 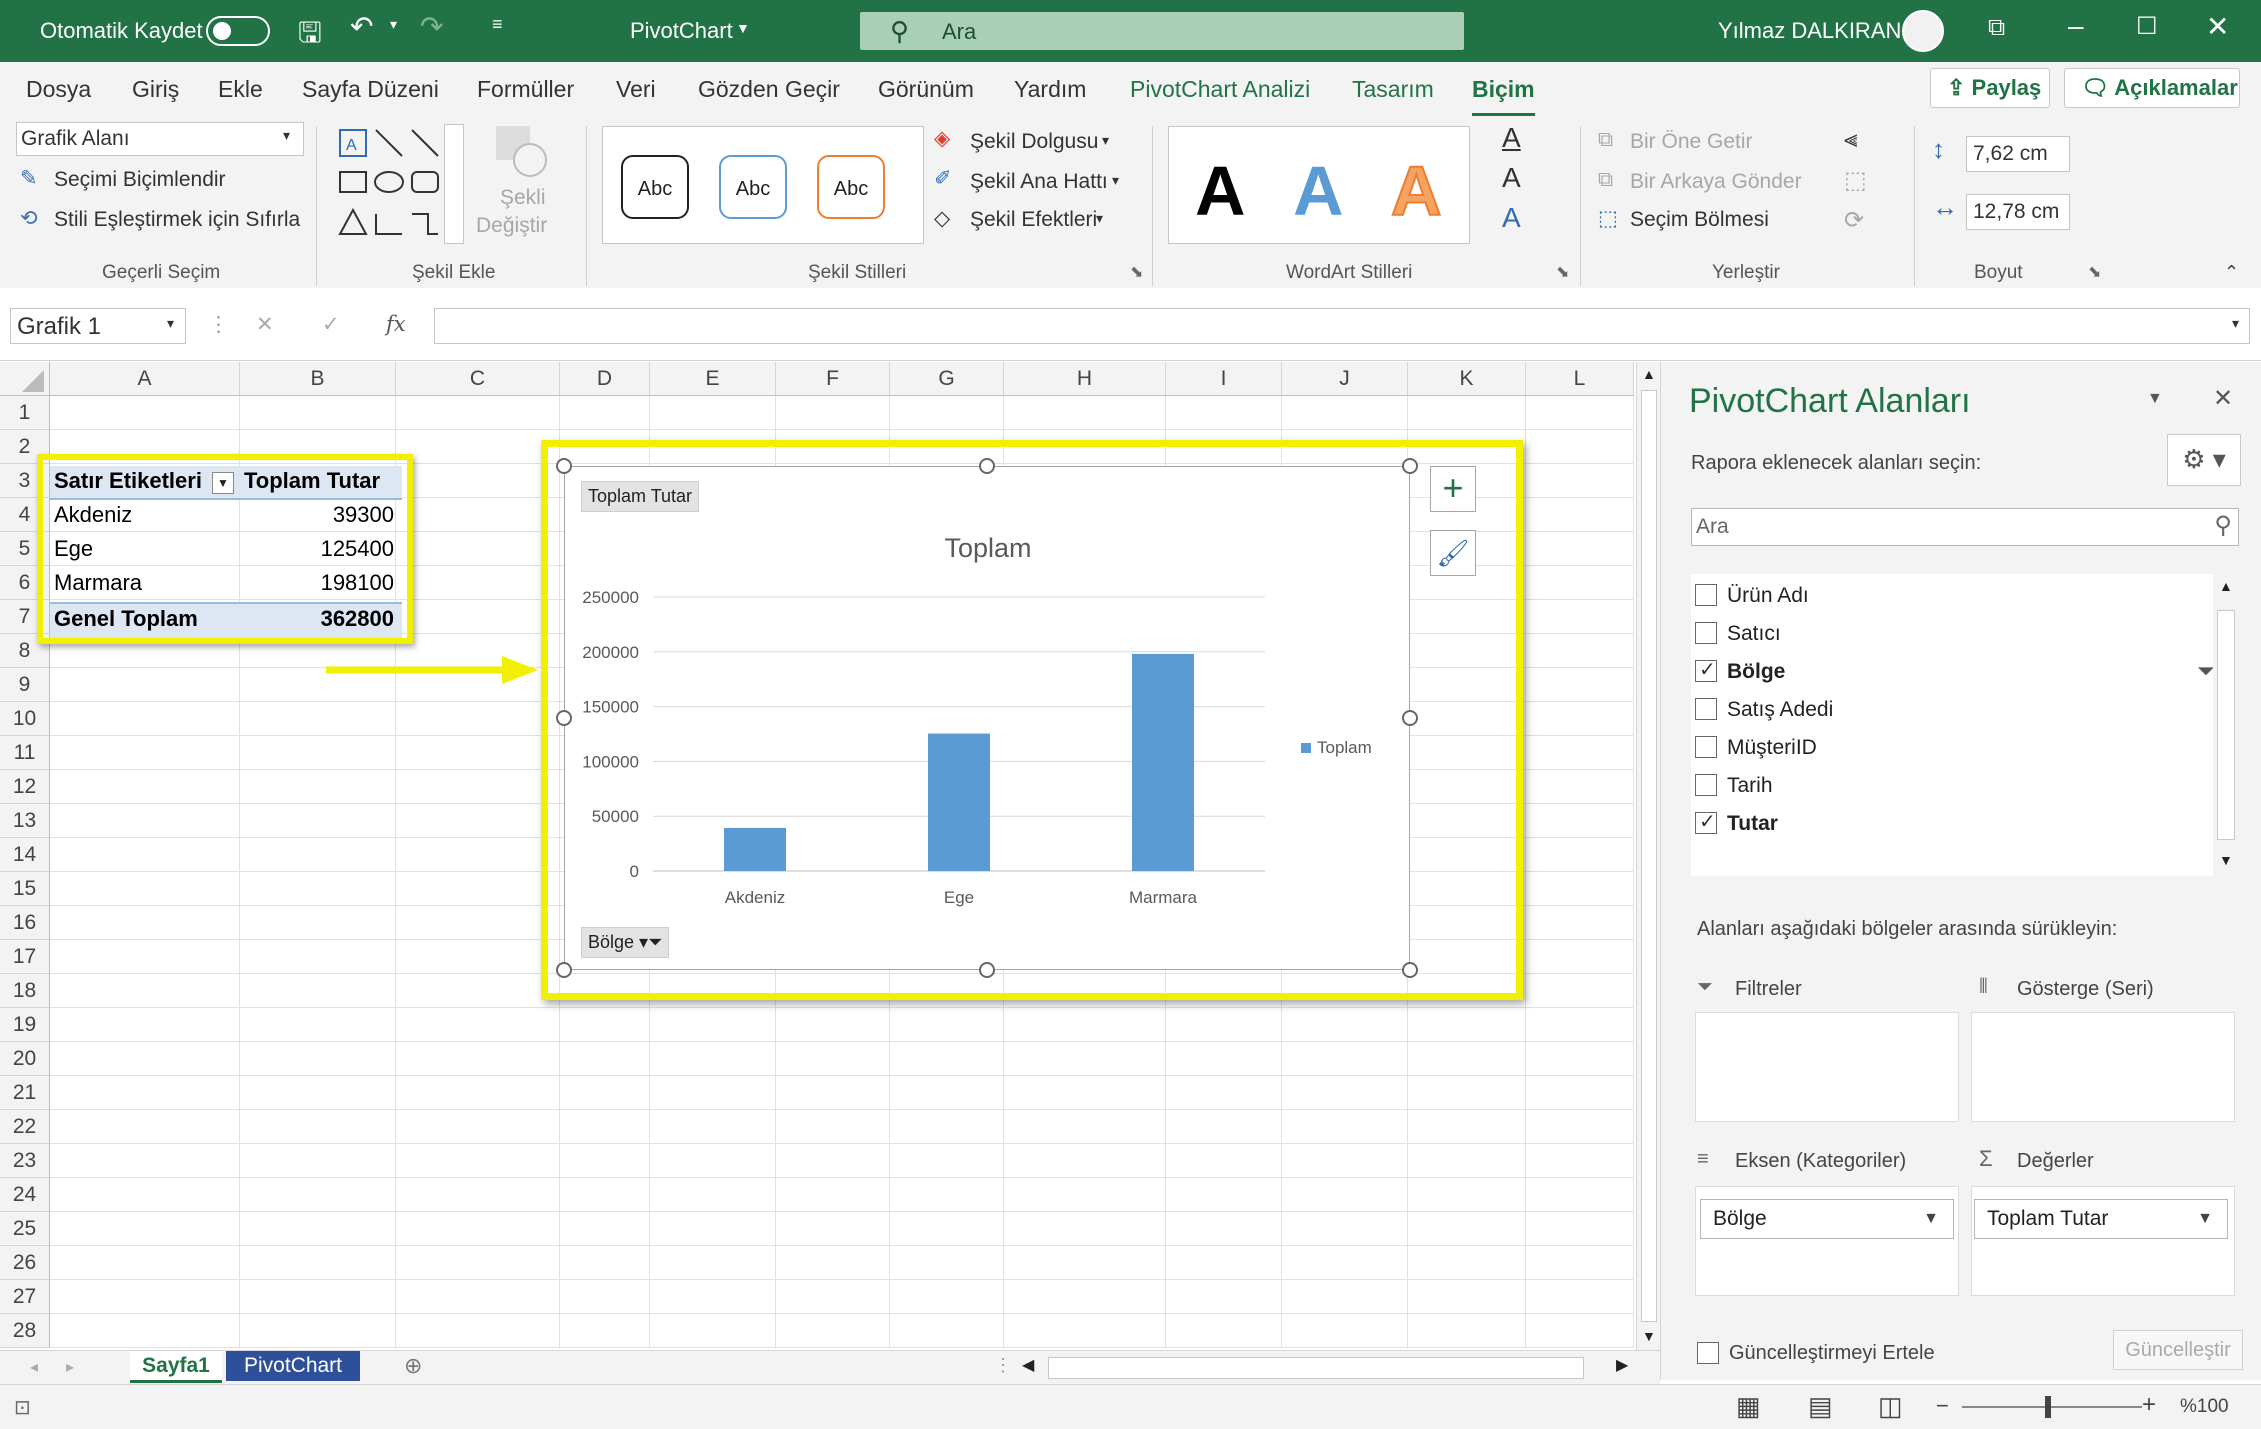 I want to click on row-header: 28, so click(x=25, y=1331).